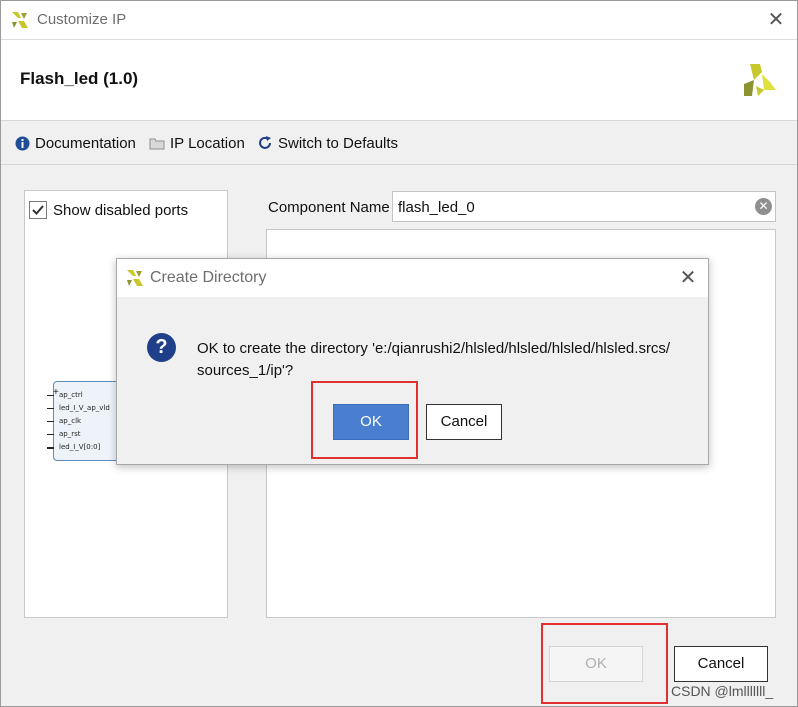 The height and width of the screenshot is (707, 798). Describe the element at coordinates (371, 422) in the screenshot. I see `dialog-ok-button: OK` at that location.